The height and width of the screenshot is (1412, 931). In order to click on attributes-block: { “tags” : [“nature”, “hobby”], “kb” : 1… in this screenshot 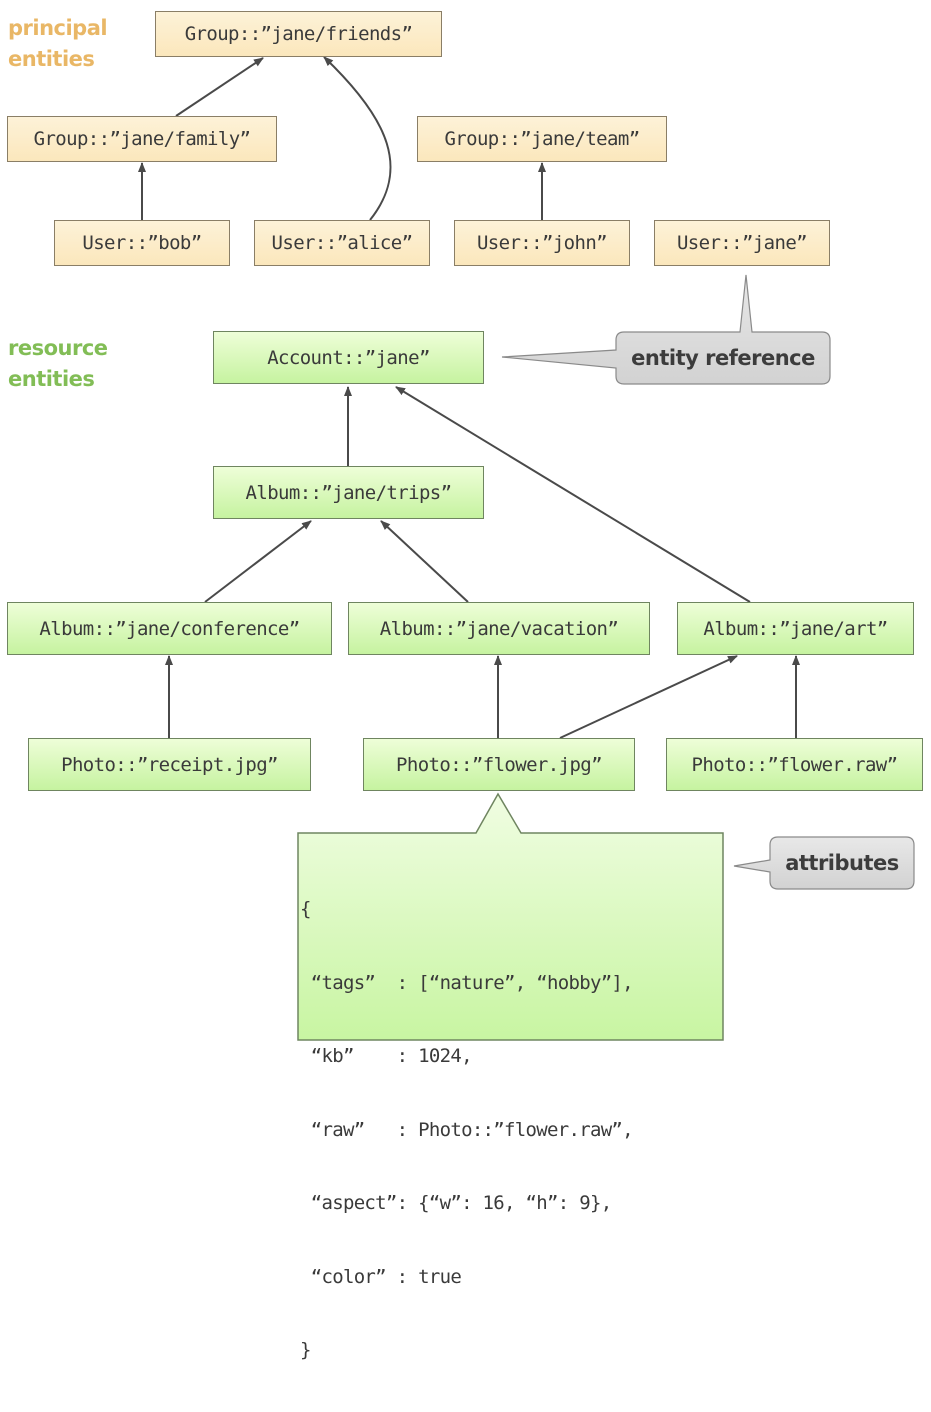, I will do `click(467, 1130)`.